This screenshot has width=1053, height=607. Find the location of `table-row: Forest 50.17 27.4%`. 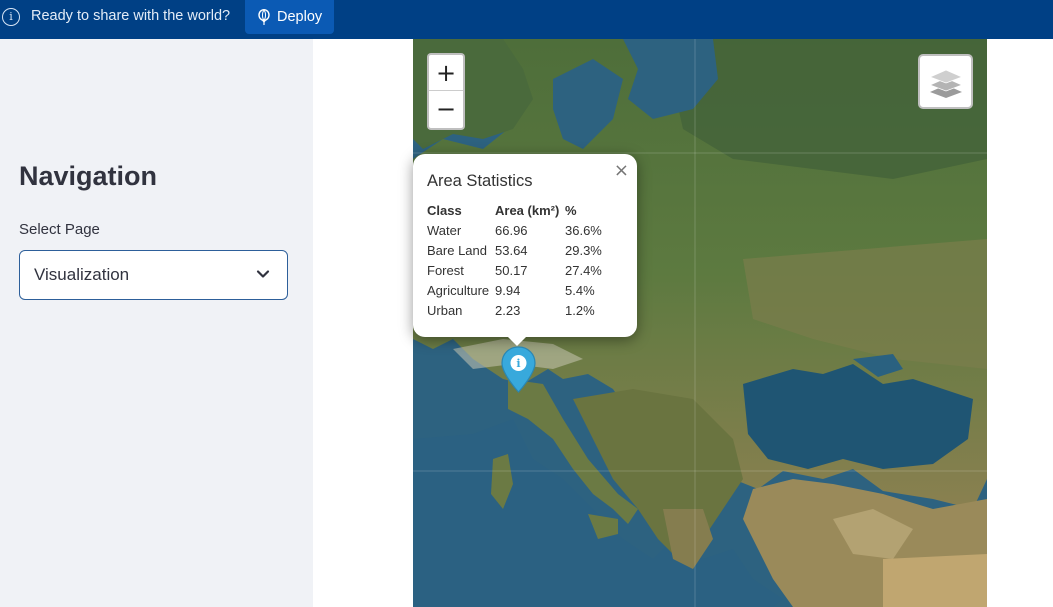

table-row: Forest 50.17 27.4% is located at coordinates (514, 270).